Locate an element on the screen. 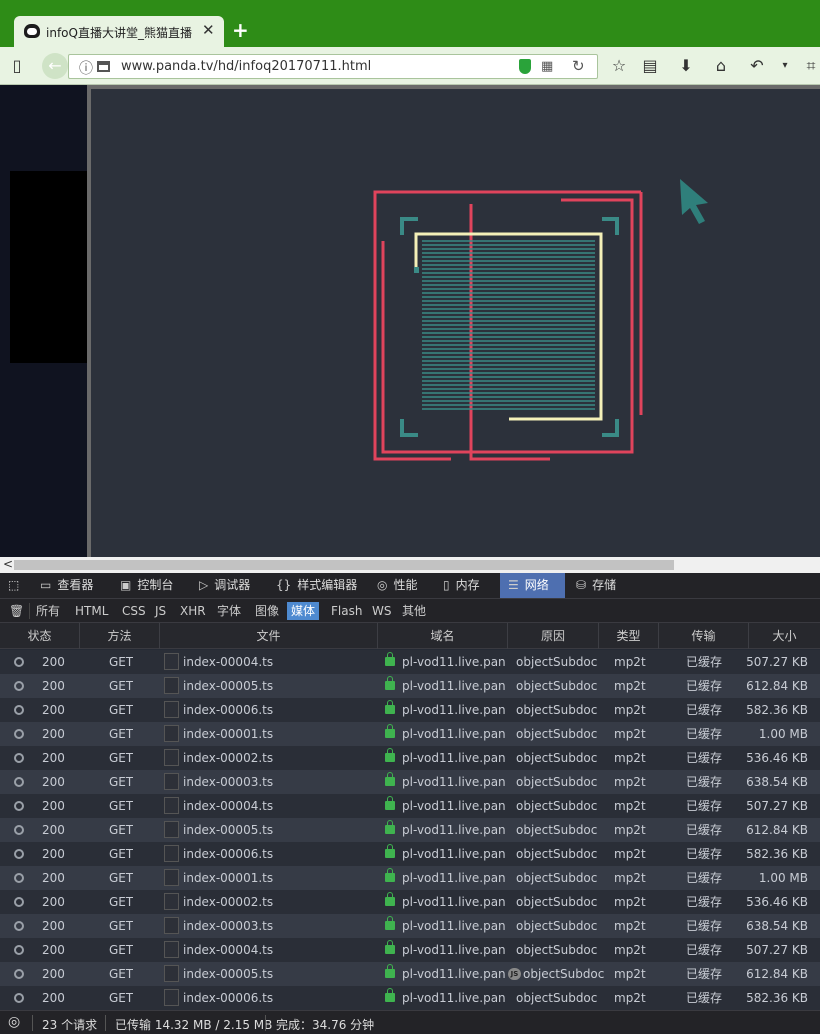 The width and height of the screenshot is (820, 1034). tab-storage: ⛁ 存储 is located at coordinates (596, 585).